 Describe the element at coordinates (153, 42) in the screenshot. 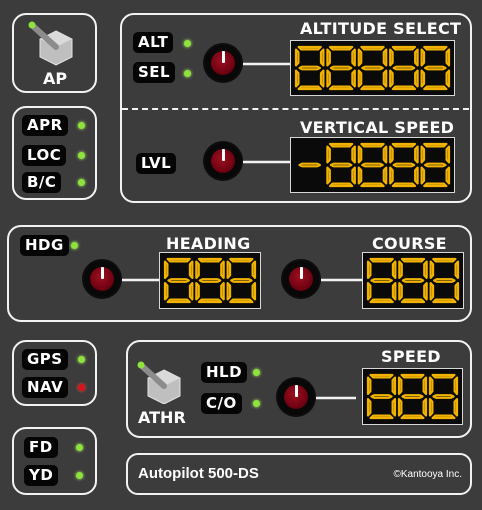

I see `alt-button: ALT` at that location.